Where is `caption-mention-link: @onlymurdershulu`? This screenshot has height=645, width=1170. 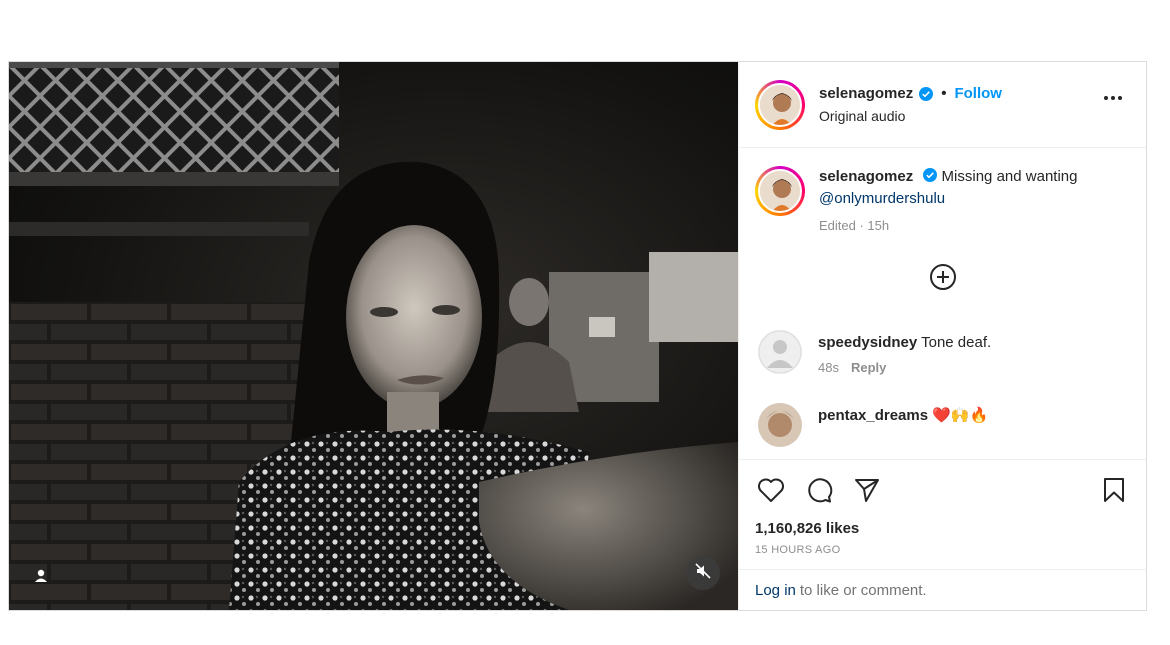
caption-mention-link: @onlymurdershulu is located at coordinates (882, 198).